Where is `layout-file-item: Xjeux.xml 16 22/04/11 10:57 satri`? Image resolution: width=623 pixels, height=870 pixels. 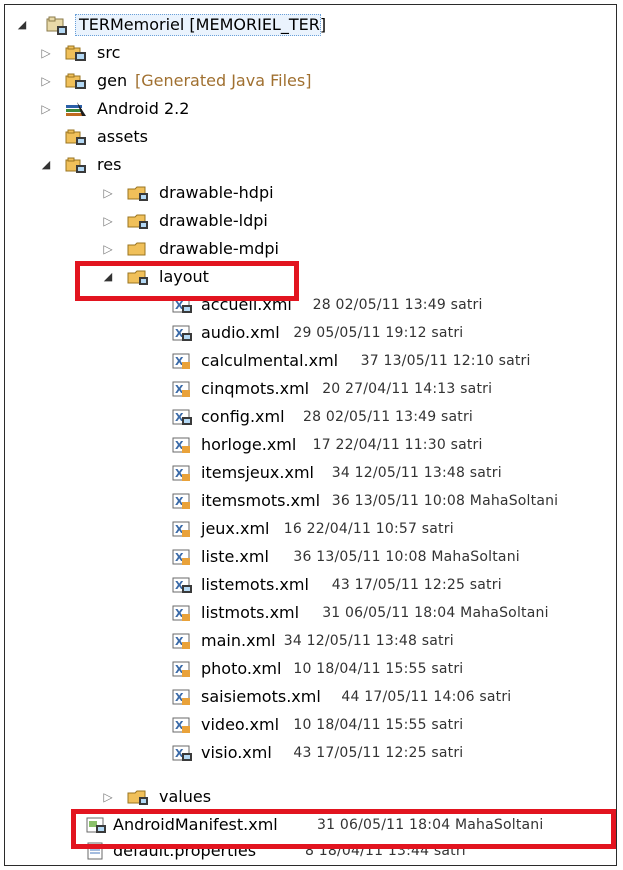 layout-file-item: Xjeux.xml 16 22/04/11 10:57 satri is located at coordinates (310, 529).